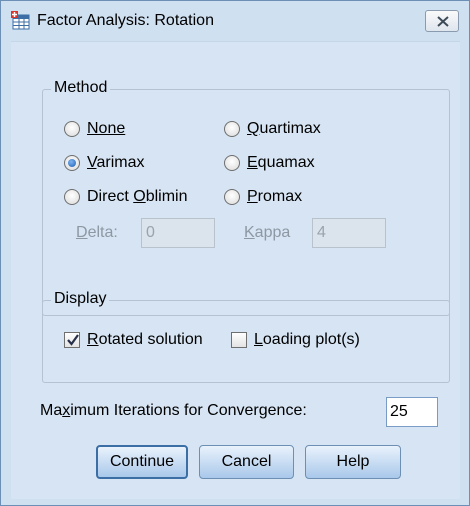 The image size is (470, 506). I want to click on radio-none: None, so click(94, 129).